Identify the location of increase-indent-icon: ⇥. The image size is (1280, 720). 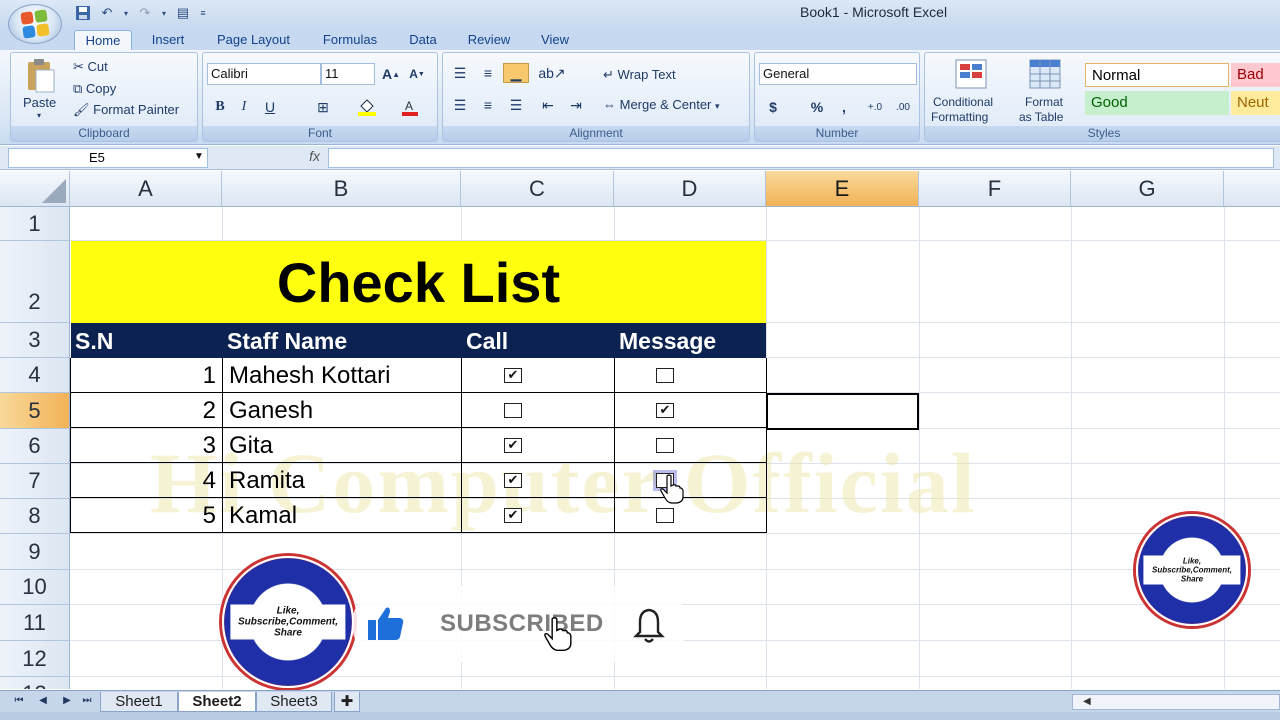
(576, 105).